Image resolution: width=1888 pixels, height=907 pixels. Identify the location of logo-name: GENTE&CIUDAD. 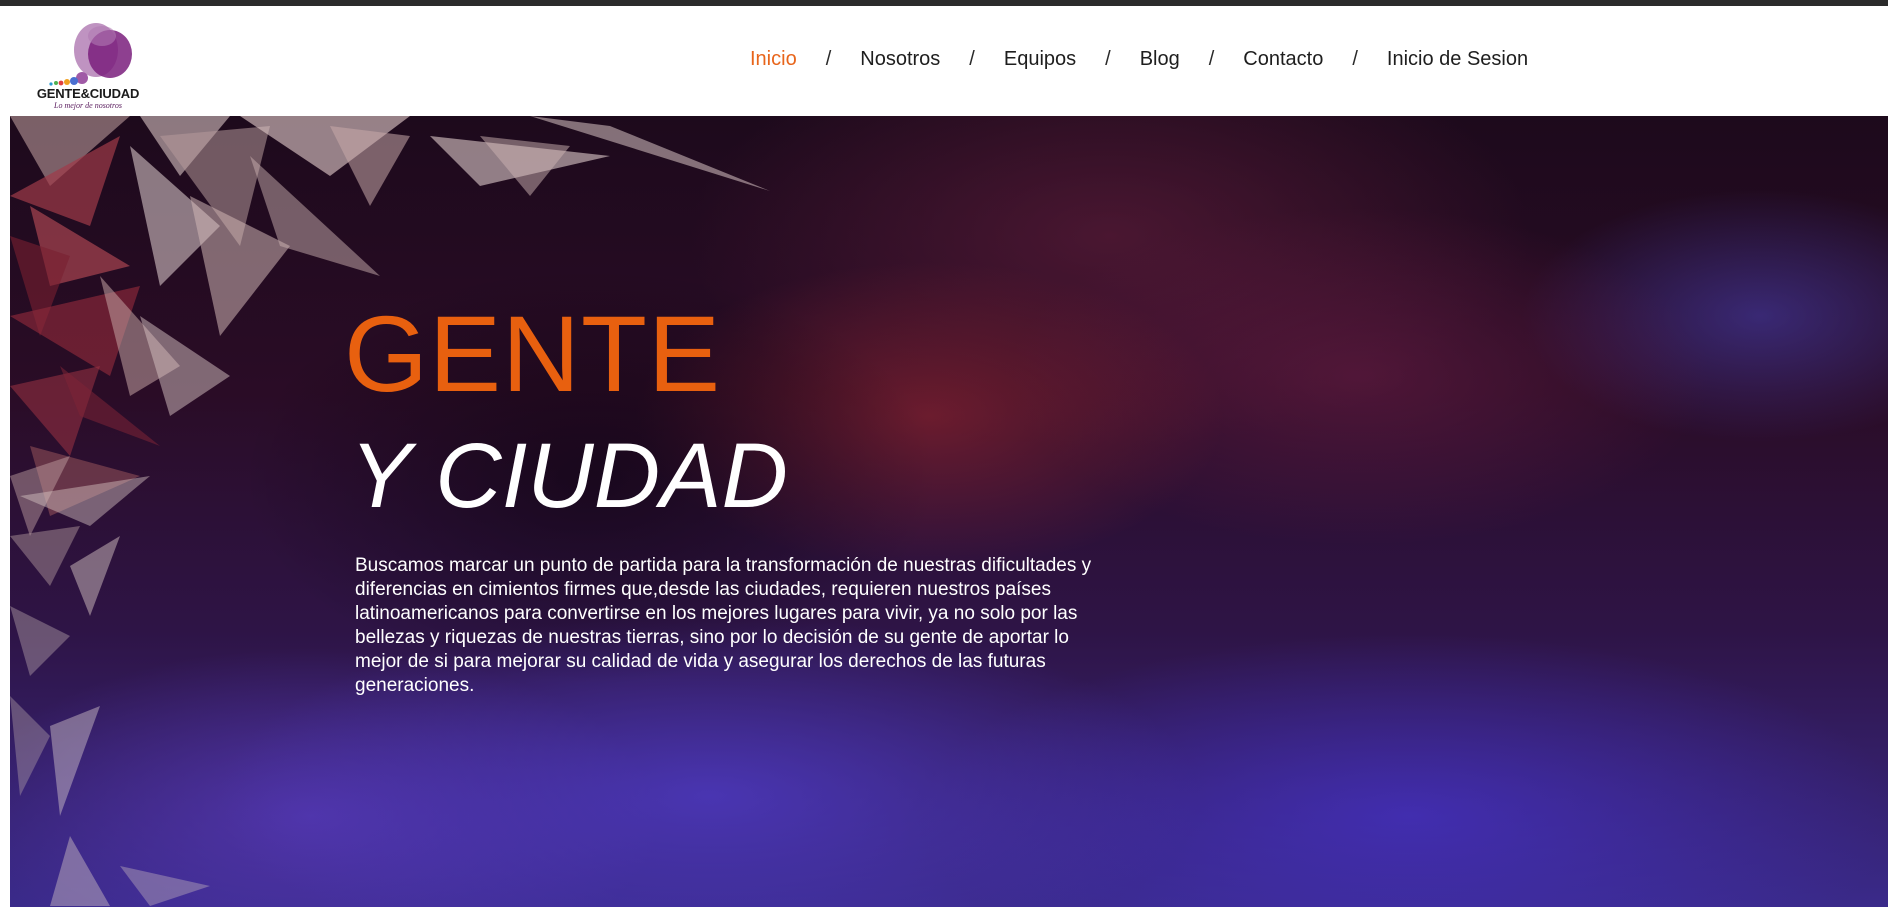
(88, 93).